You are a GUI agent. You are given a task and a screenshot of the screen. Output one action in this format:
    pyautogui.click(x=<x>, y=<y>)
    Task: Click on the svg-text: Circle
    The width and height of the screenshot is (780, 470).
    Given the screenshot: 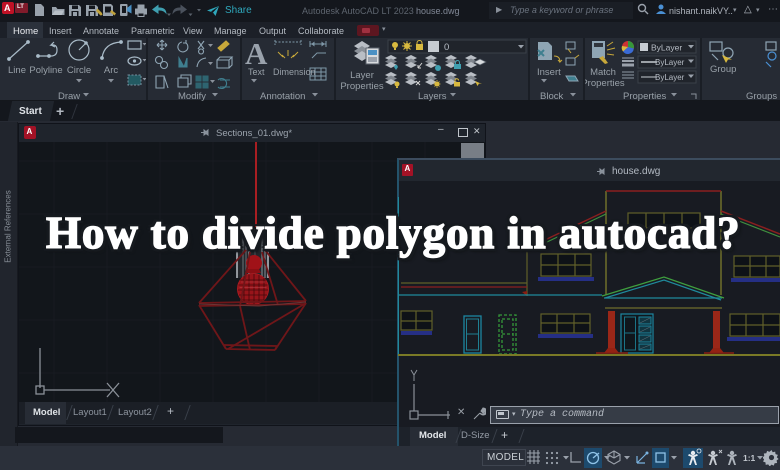 What is the action you would take?
    pyautogui.click(x=79, y=70)
    